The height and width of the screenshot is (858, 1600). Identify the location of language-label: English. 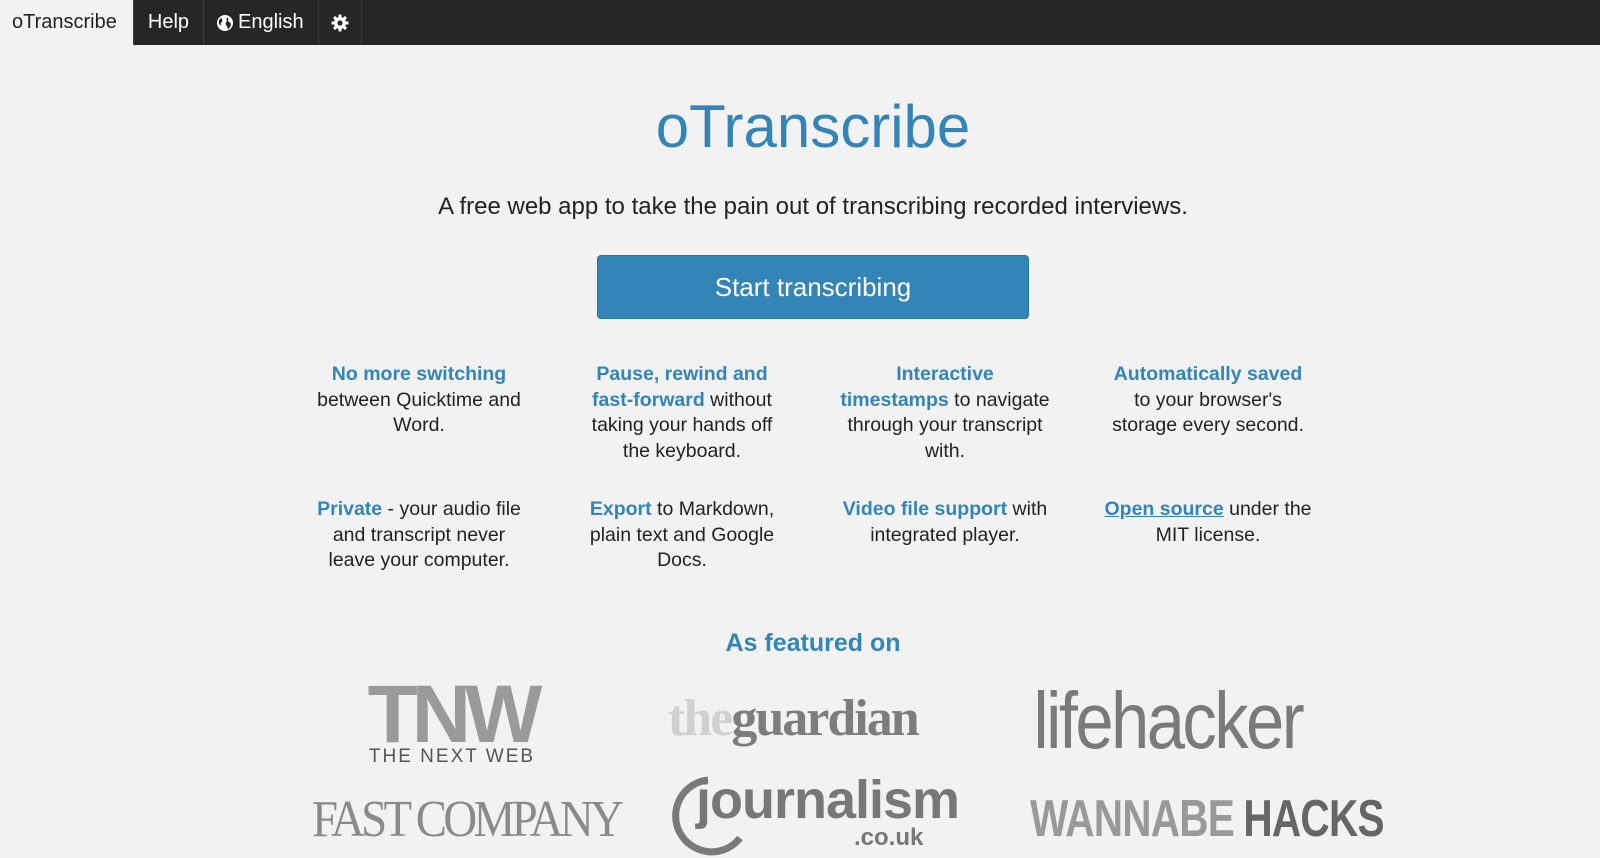
(271, 22).